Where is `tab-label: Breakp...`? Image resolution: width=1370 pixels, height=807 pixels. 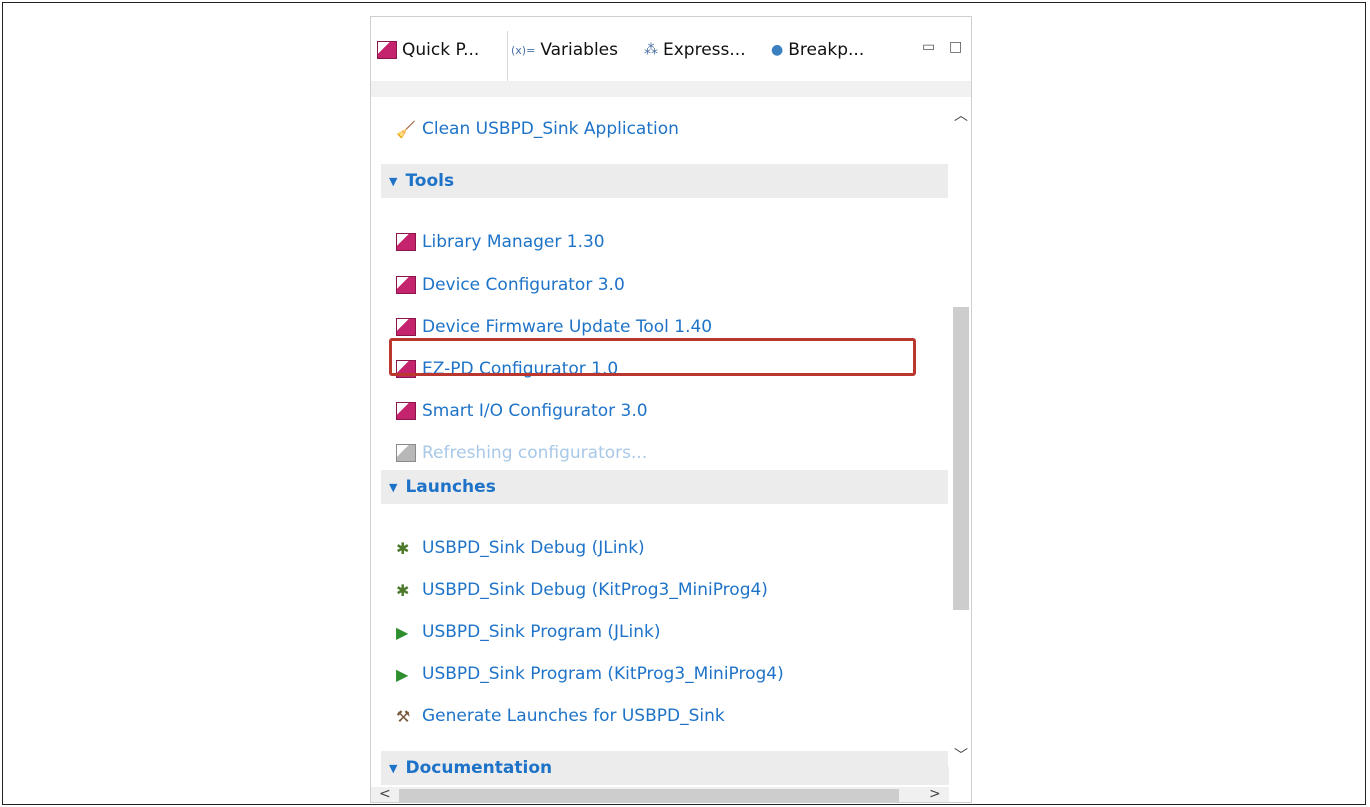 tab-label: Breakp... is located at coordinates (826, 50).